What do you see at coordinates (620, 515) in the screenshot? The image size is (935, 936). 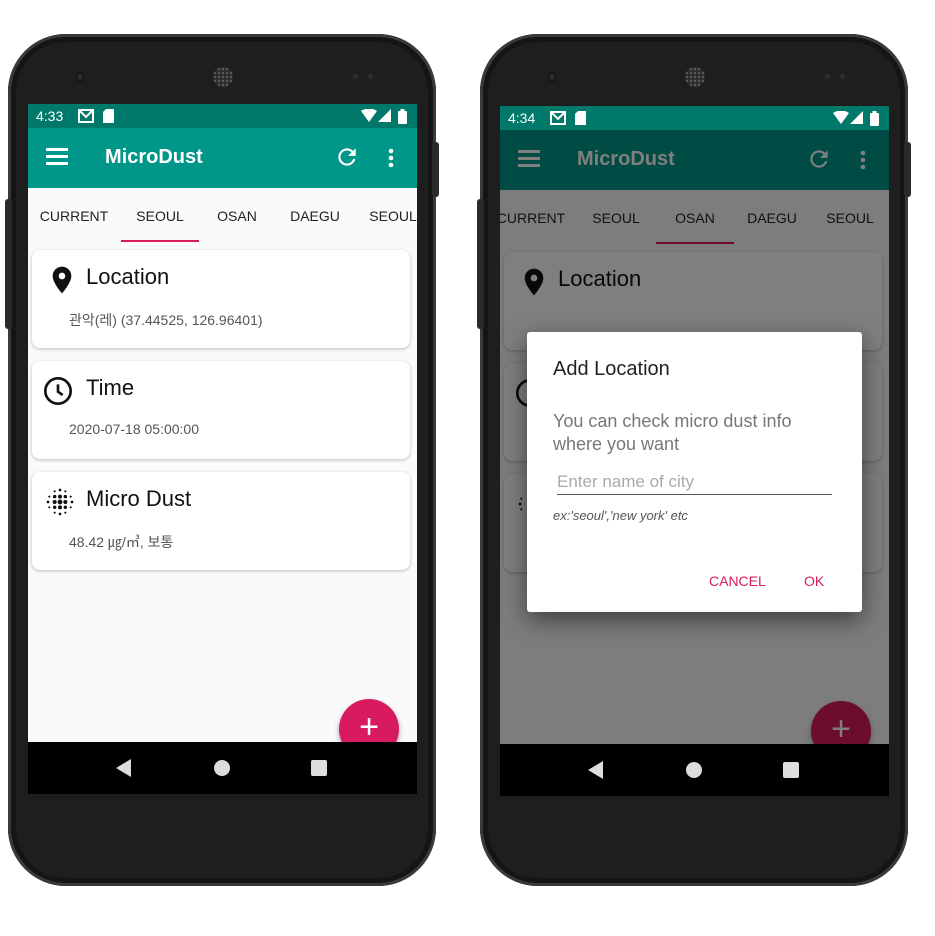 I see `input-hint: ex:'seoul','new york' etc` at bounding box center [620, 515].